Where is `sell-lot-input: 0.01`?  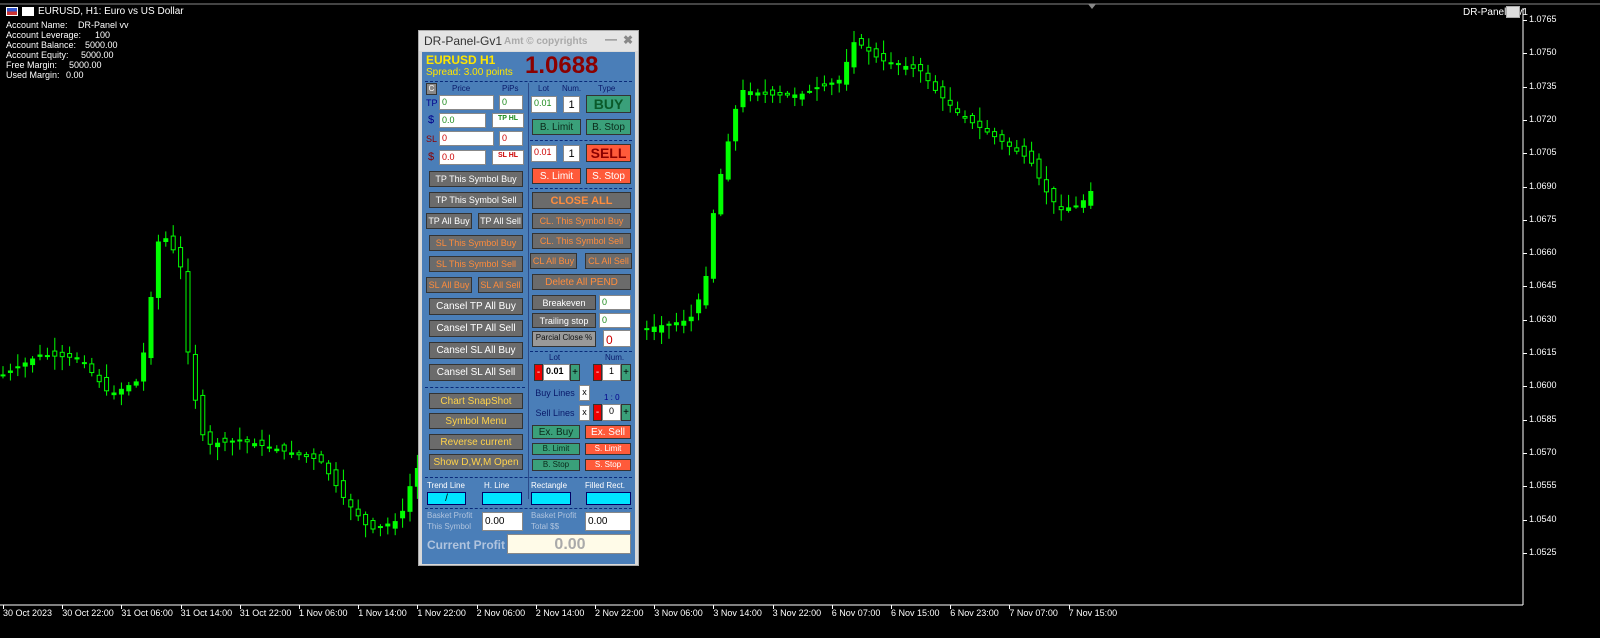
sell-lot-input: 0.01 is located at coordinates (544, 153).